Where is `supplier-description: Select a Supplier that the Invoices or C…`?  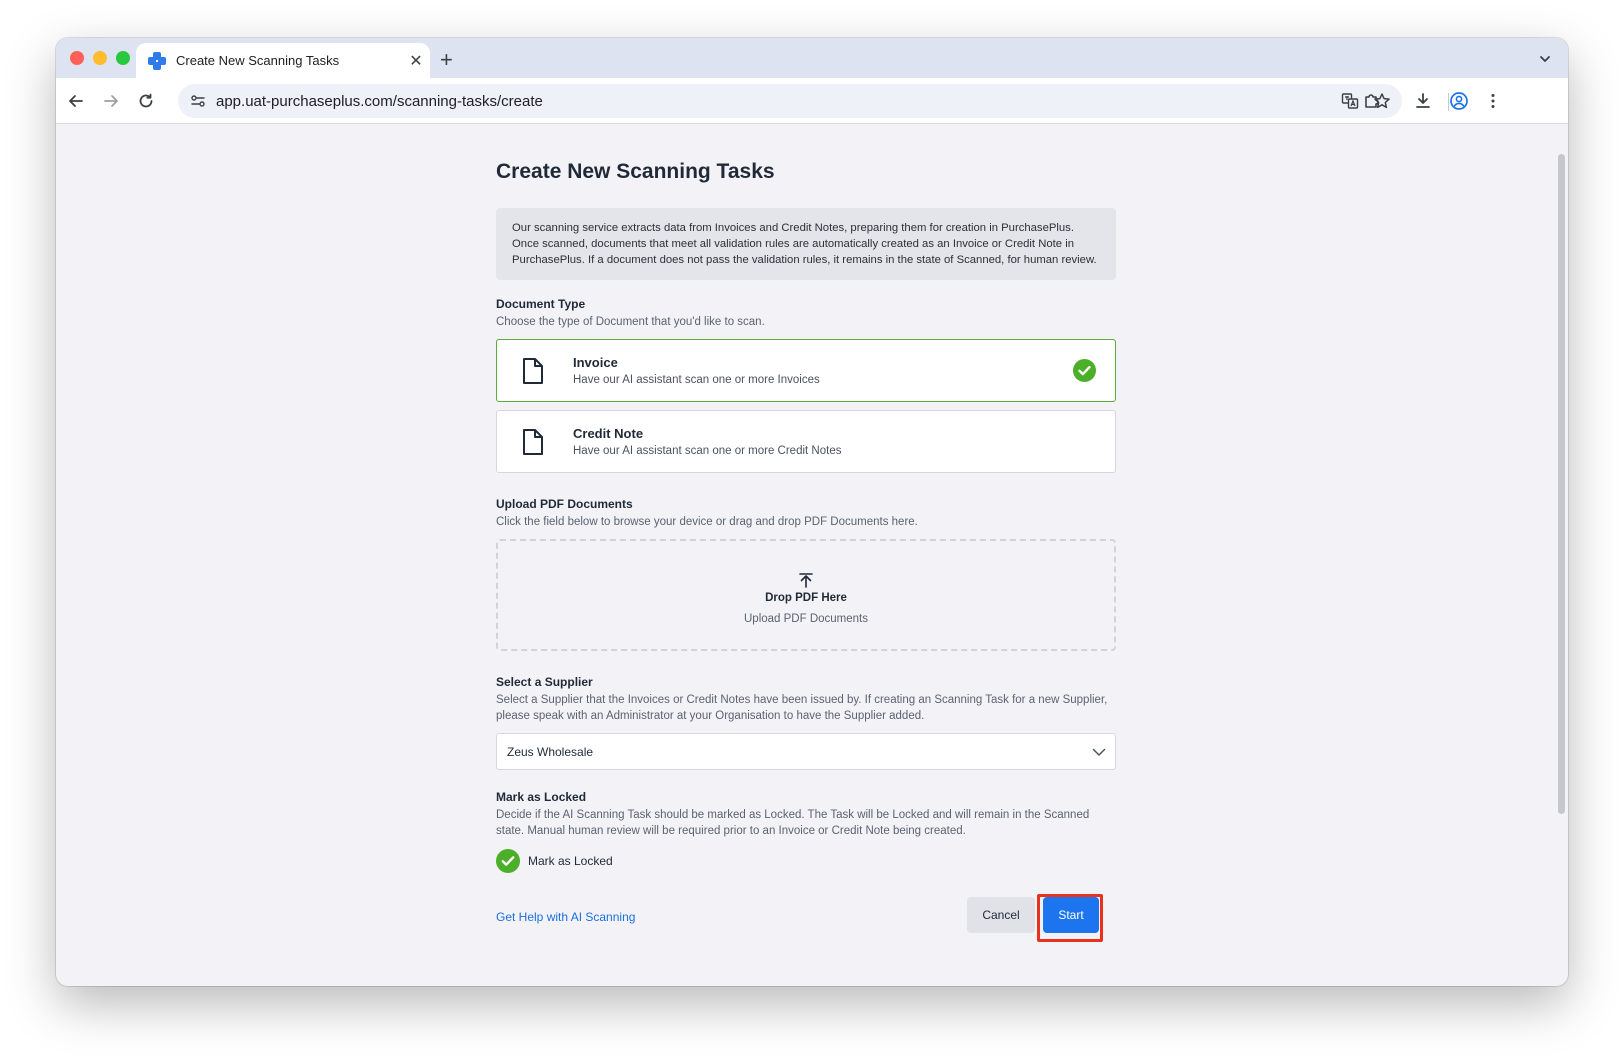 supplier-description: Select a Supplier that the Invoices or C… is located at coordinates (802, 708).